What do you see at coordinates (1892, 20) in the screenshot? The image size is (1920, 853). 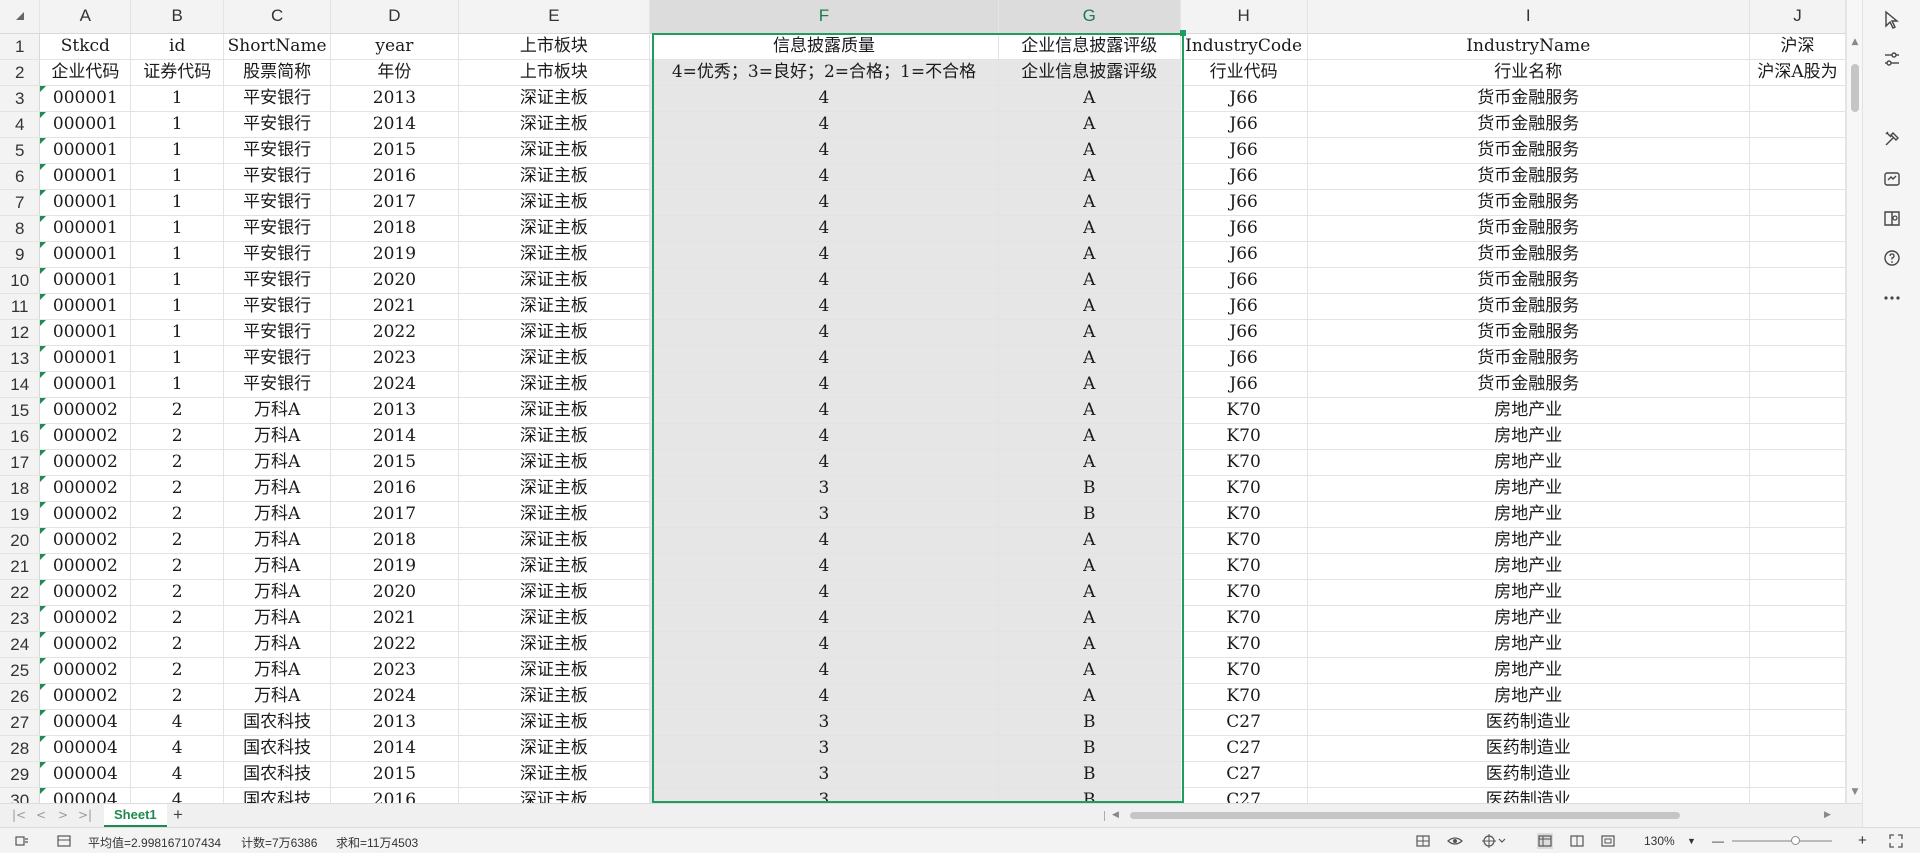 I see `select-cursor-icon` at bounding box center [1892, 20].